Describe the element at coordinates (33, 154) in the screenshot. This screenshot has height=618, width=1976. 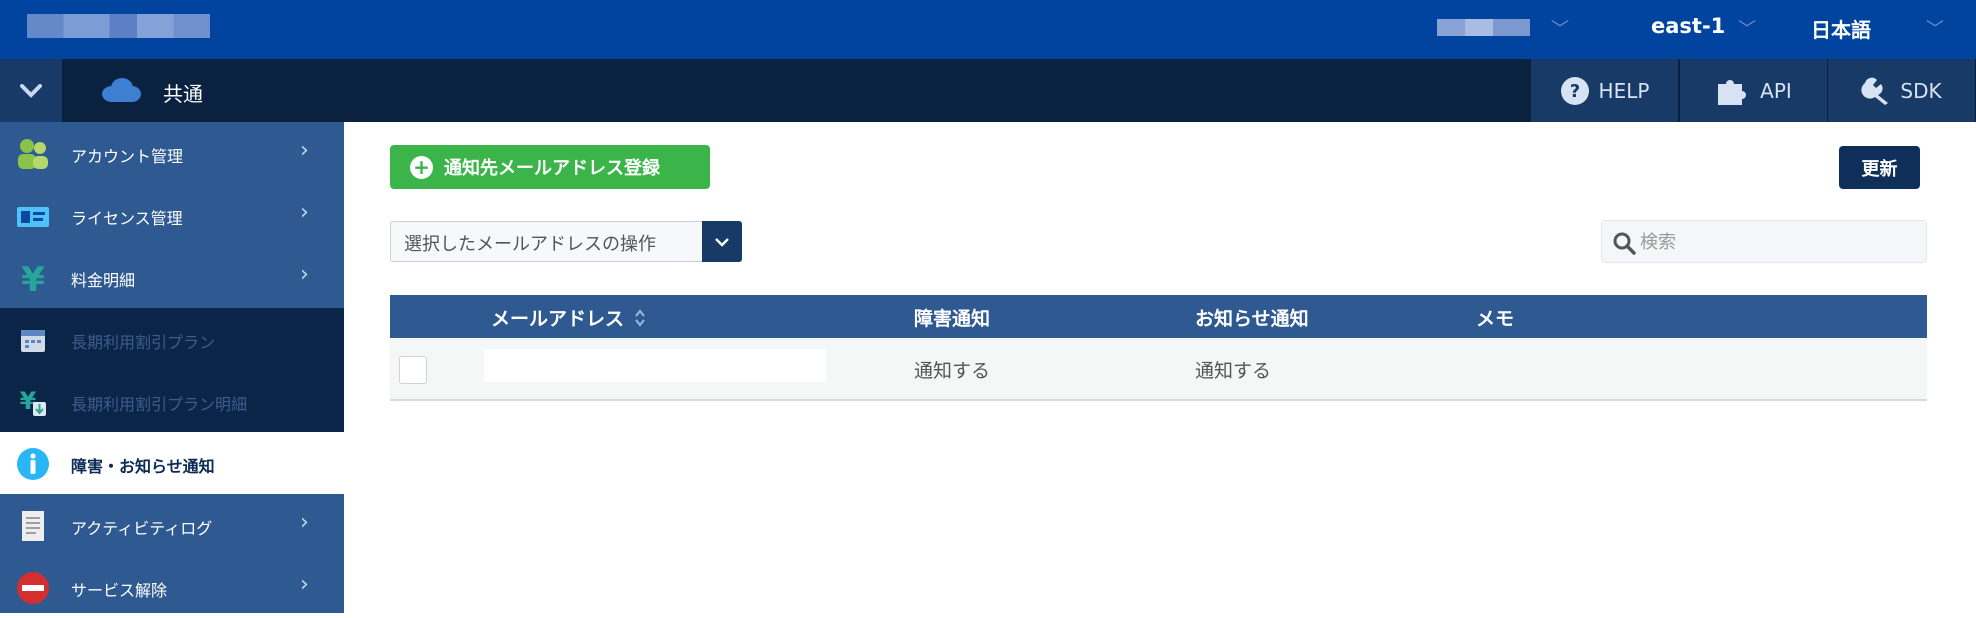
I see `people-icon` at that location.